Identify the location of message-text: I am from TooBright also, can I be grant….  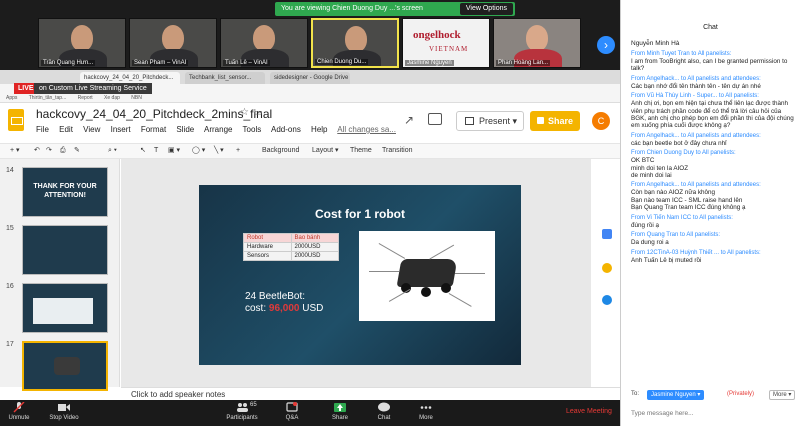
(709, 65).